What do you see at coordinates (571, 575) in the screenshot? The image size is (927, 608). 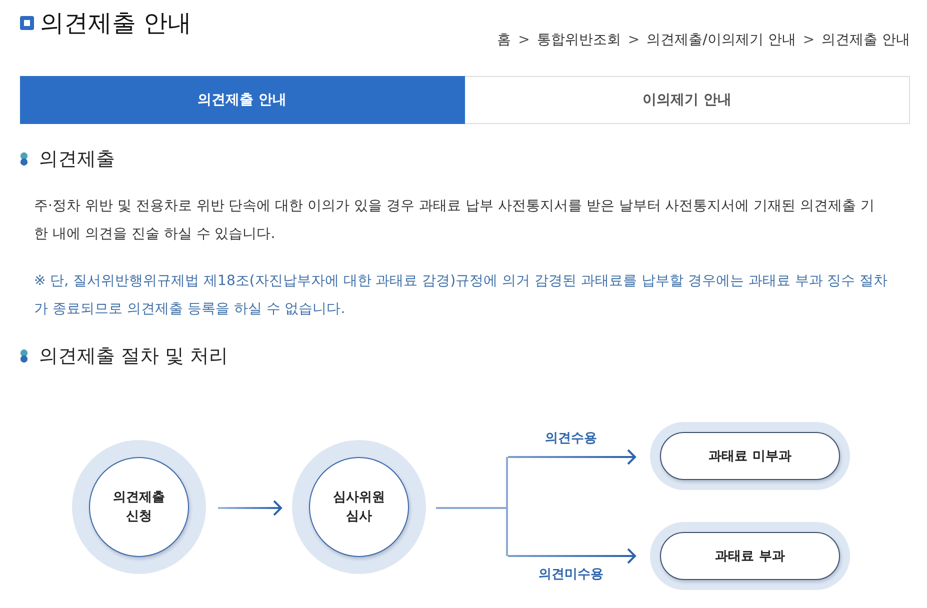 I see `branch-label: 의견미수용` at bounding box center [571, 575].